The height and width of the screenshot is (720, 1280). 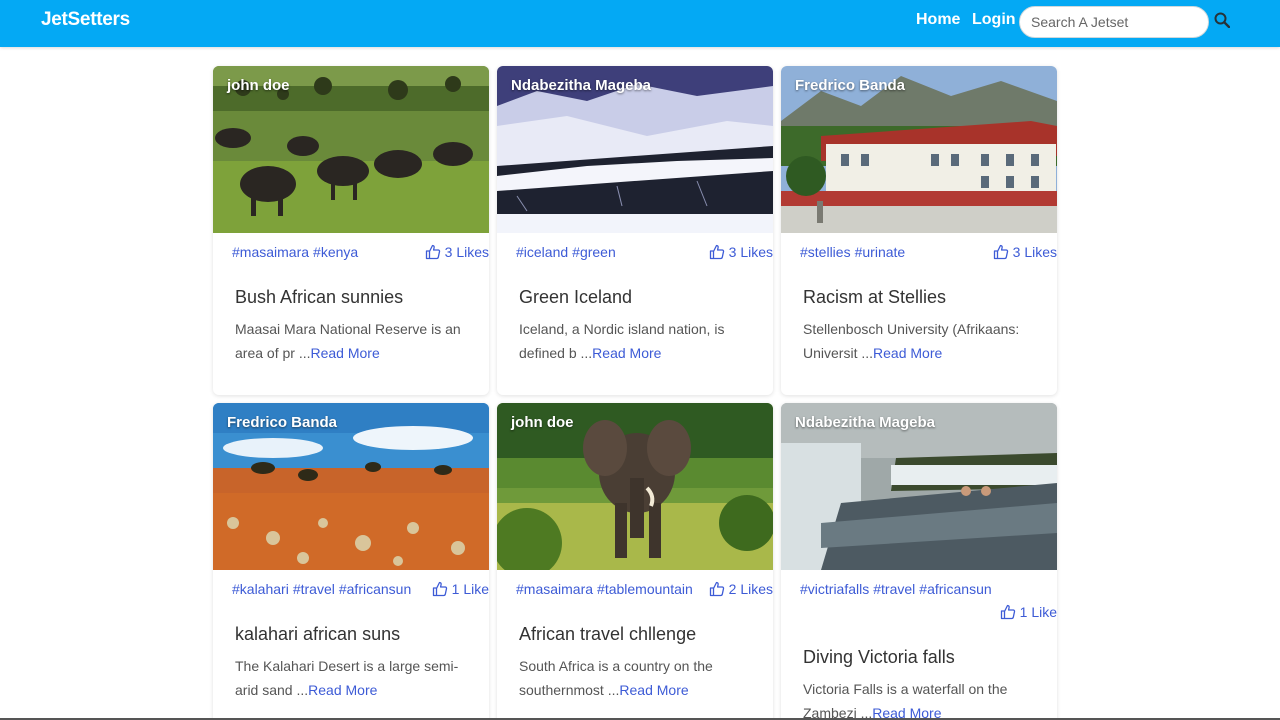 I want to click on post-meta: #kalahari #travel #africansun 1 Like, so click(x=351, y=590).